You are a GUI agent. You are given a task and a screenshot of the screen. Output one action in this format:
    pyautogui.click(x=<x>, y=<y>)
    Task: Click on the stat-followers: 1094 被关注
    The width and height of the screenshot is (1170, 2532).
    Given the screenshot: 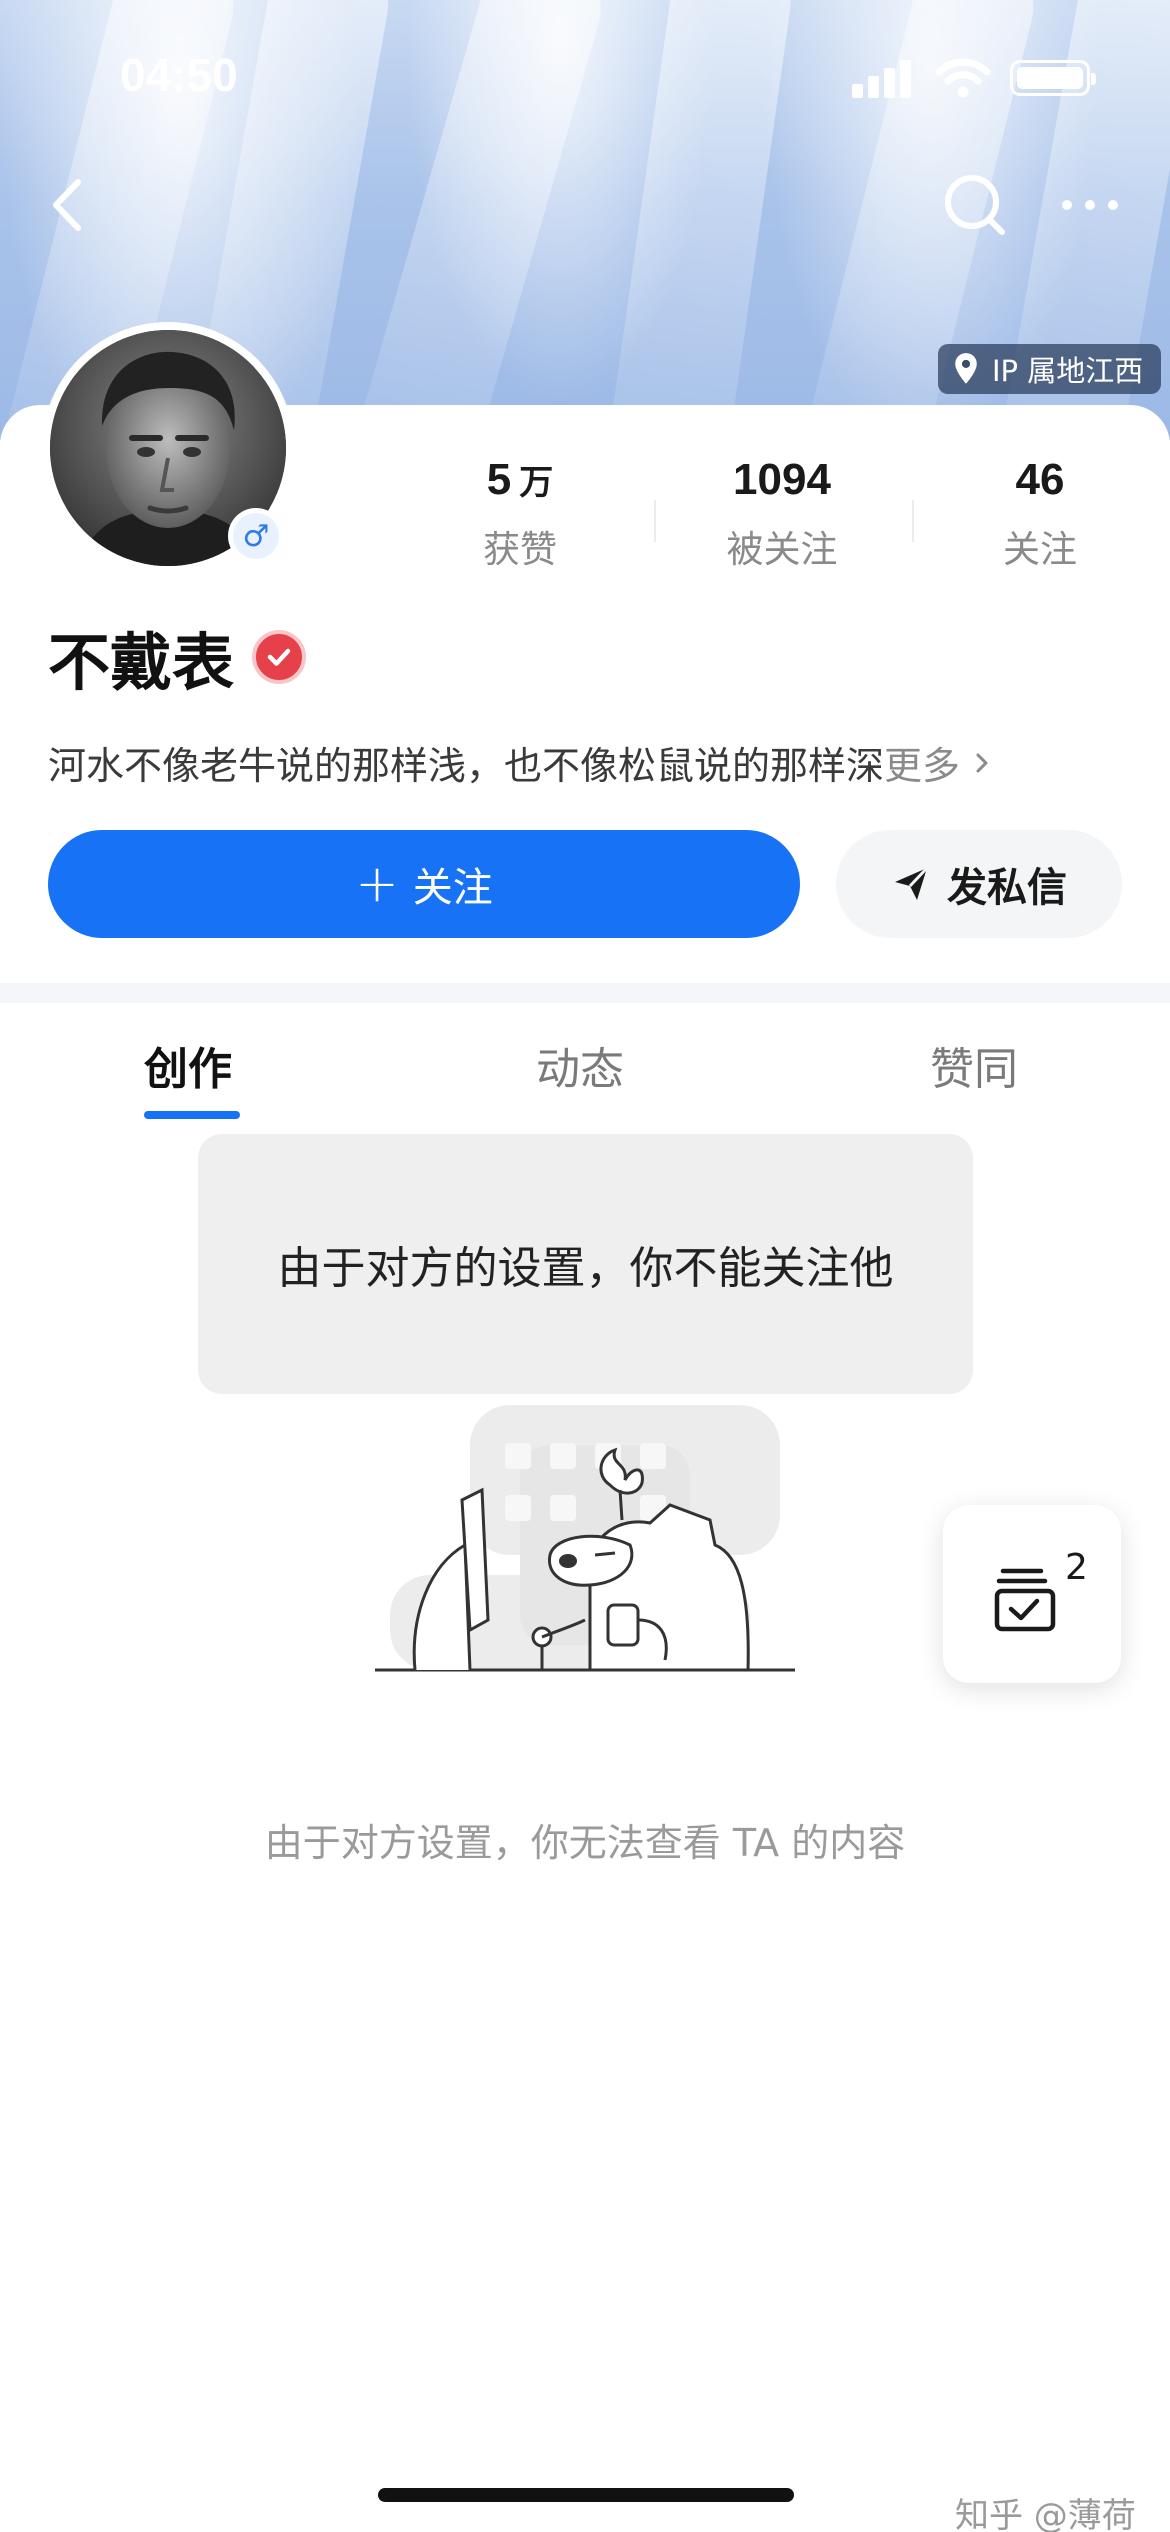 What is the action you would take?
    pyautogui.click(x=782, y=514)
    